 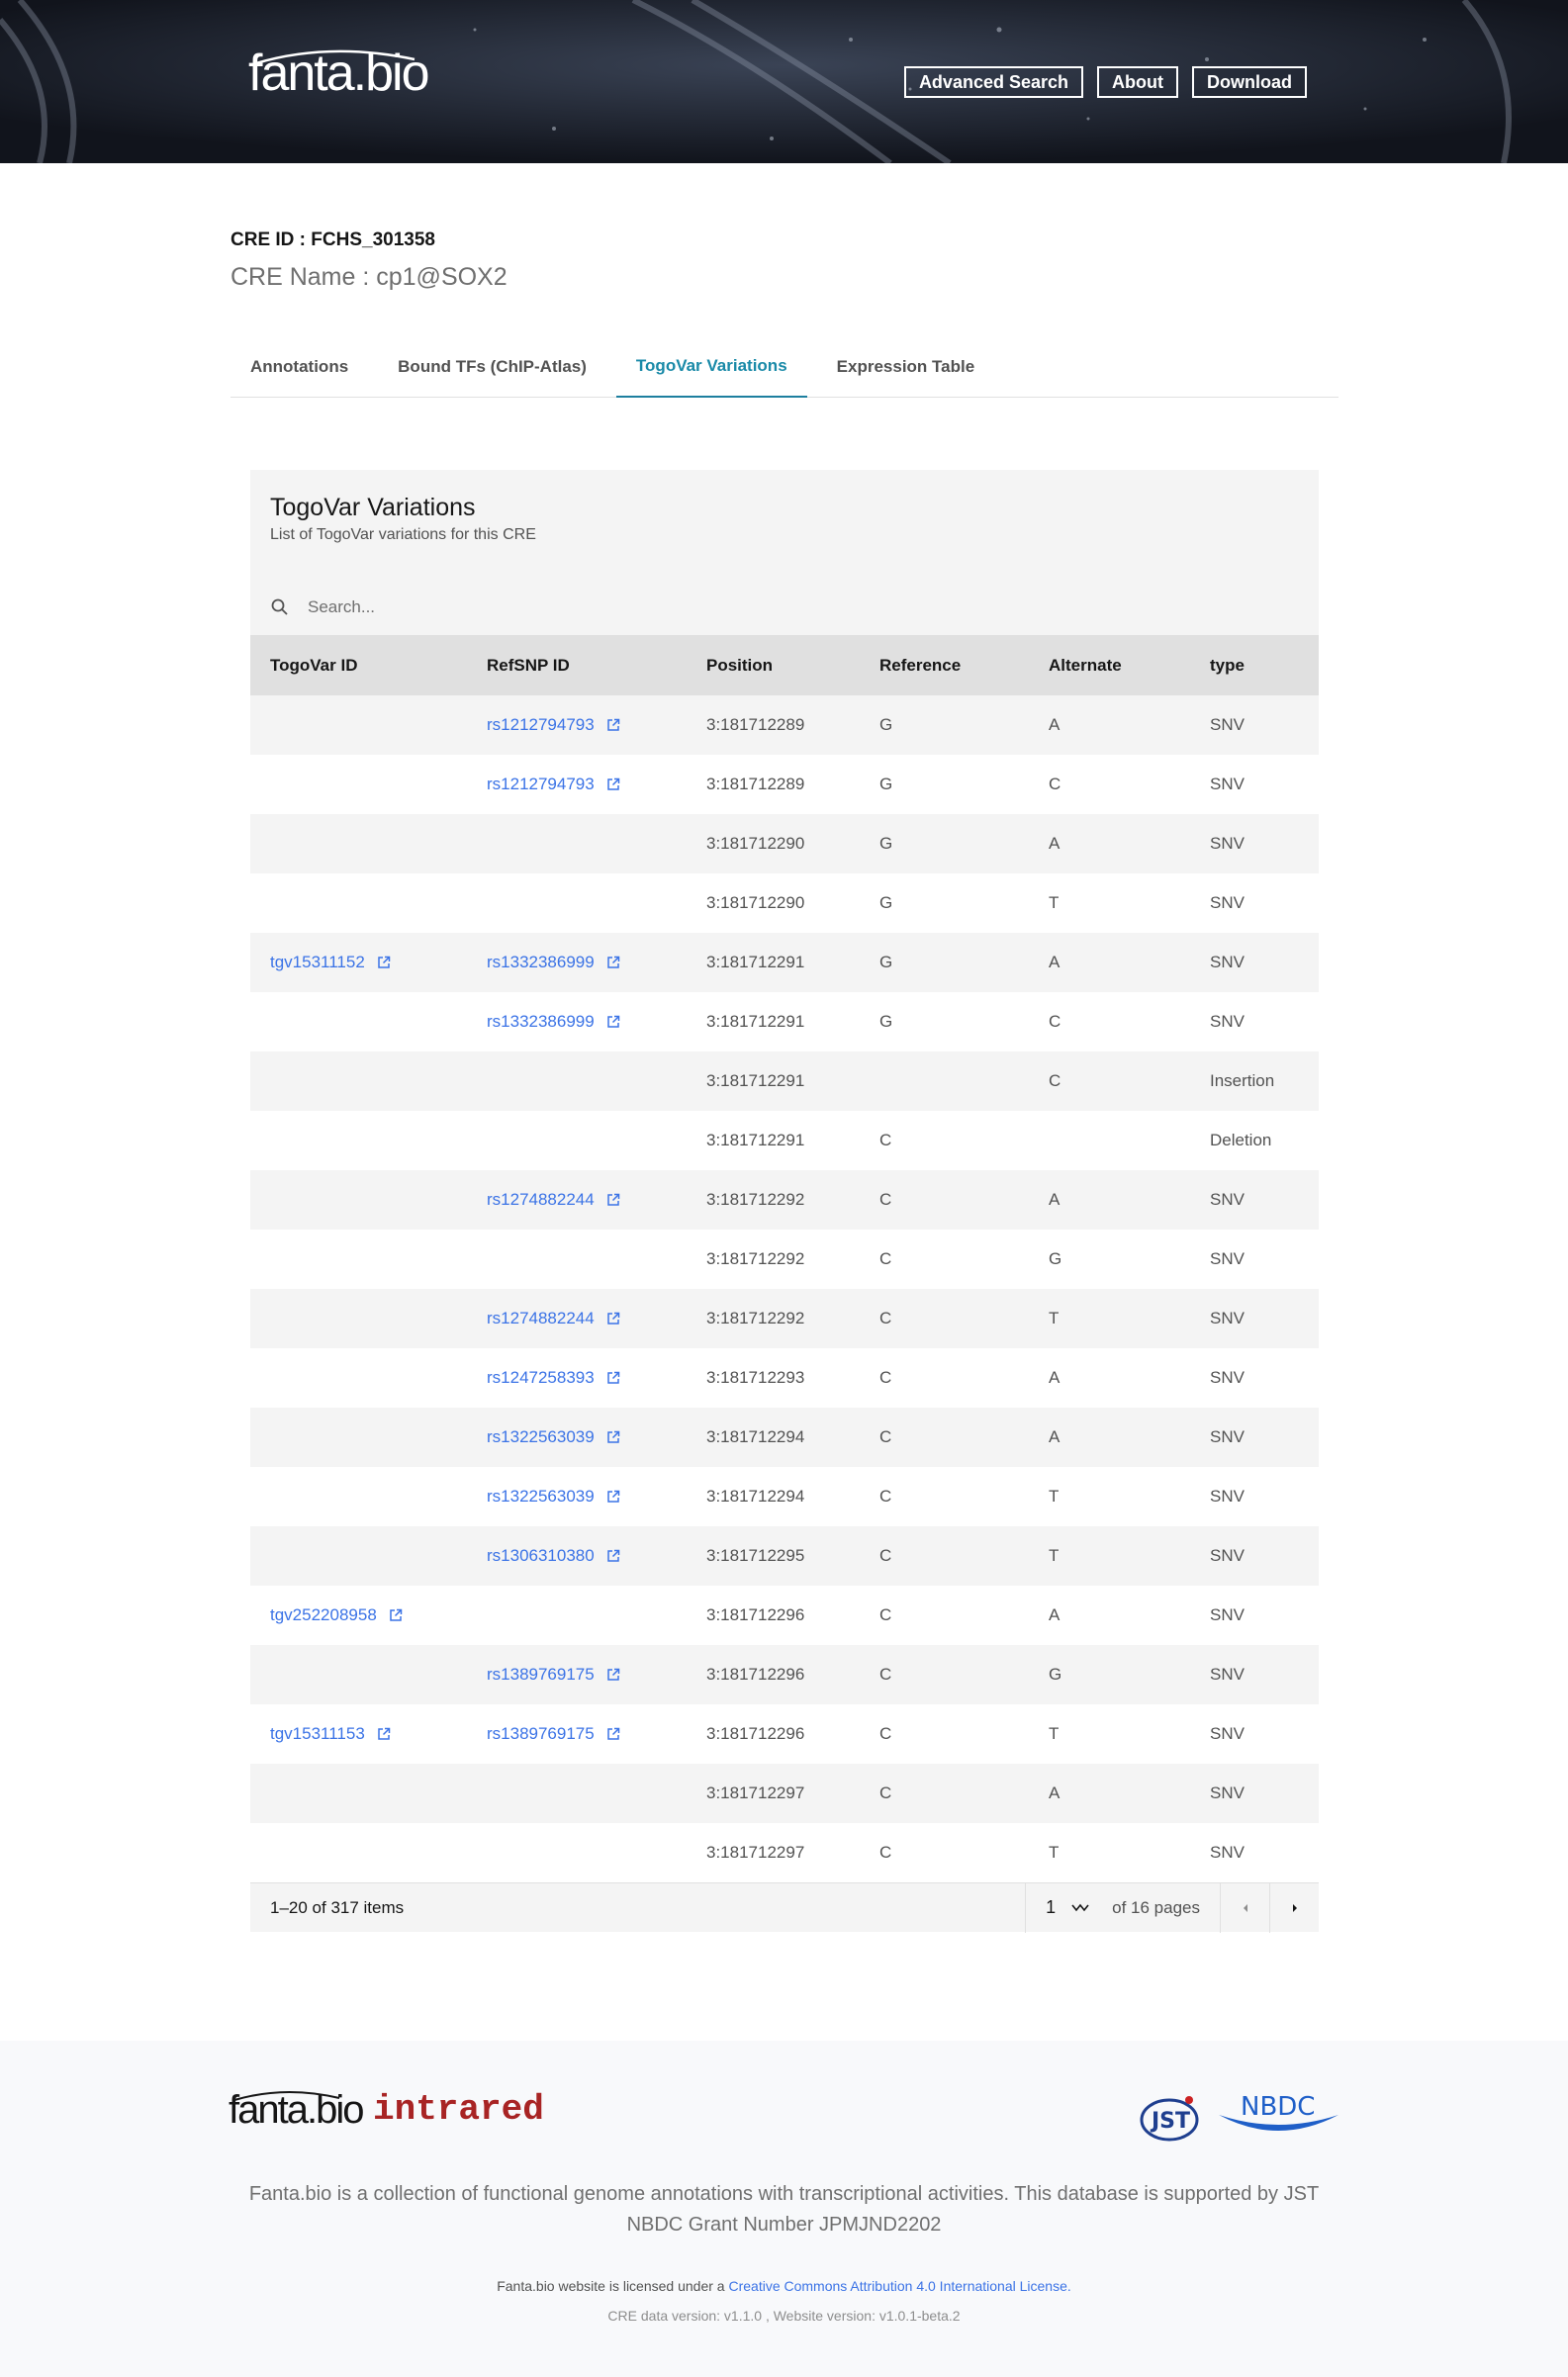 I want to click on cell-text: G, so click(x=886, y=1021).